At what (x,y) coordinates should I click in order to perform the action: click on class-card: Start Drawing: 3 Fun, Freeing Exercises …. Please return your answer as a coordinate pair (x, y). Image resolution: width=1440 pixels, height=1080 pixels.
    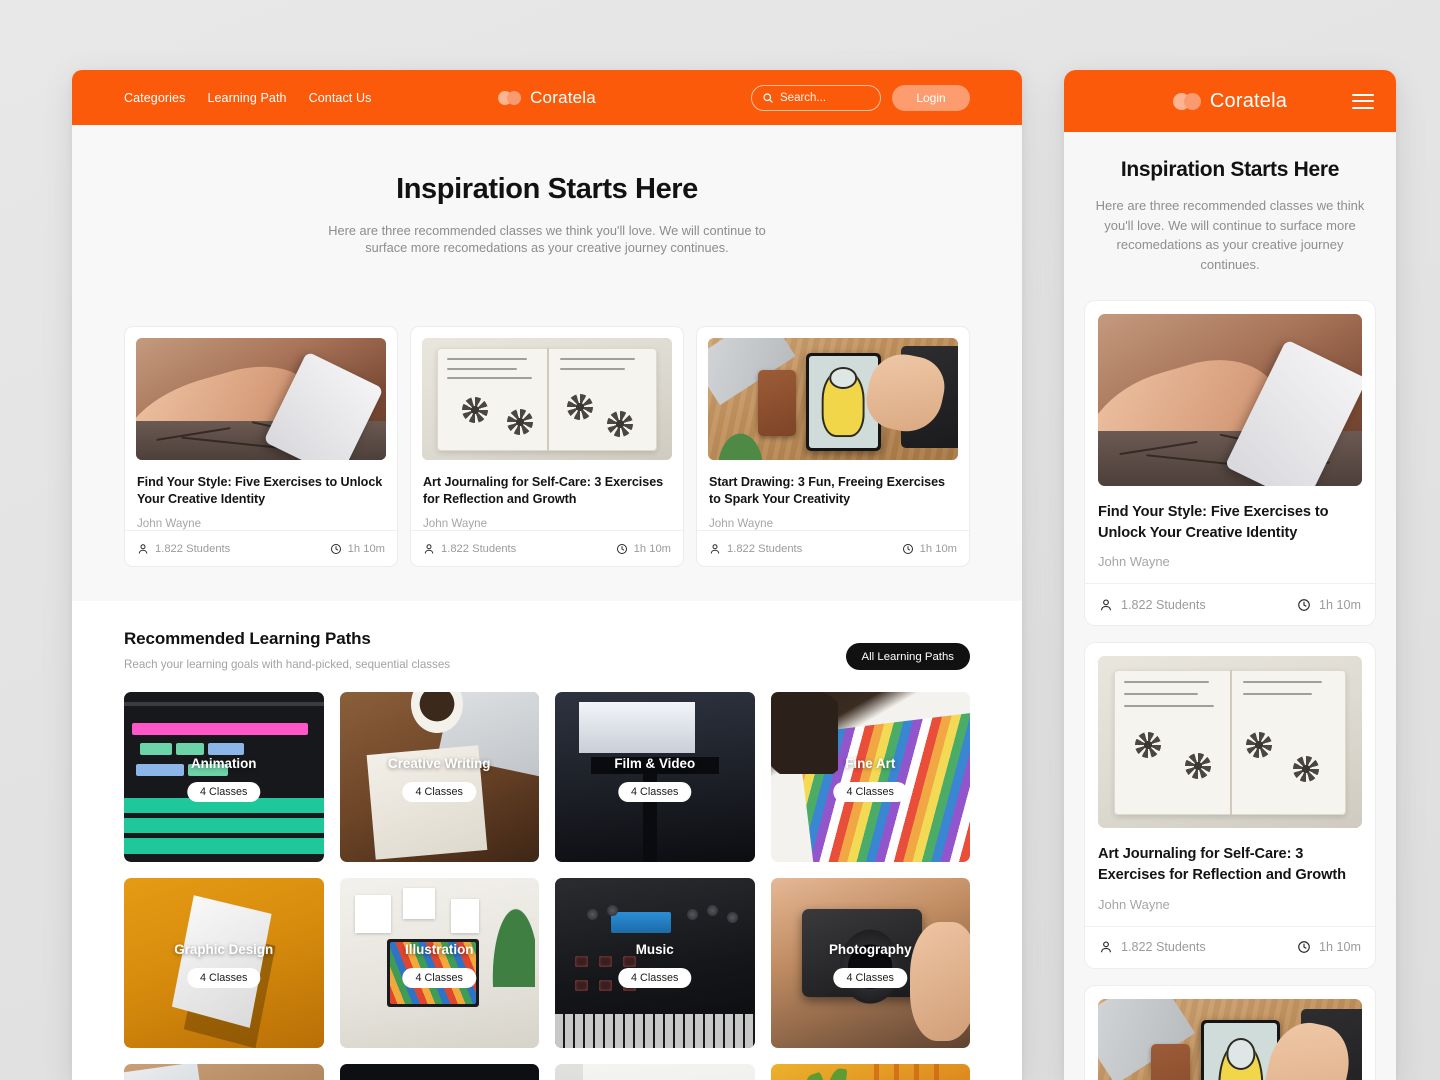
    Looking at the image, I should click on (833, 447).